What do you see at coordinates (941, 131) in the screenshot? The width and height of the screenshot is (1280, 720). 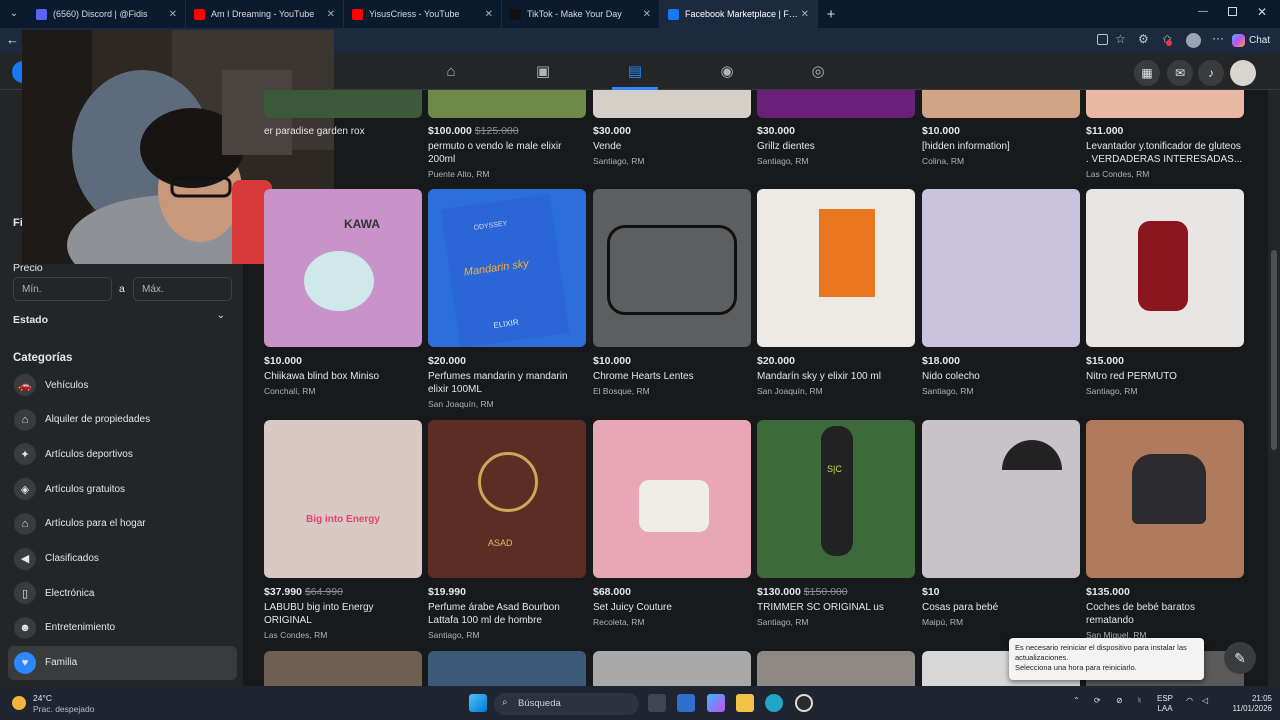 I see `price-current: $10.000` at bounding box center [941, 131].